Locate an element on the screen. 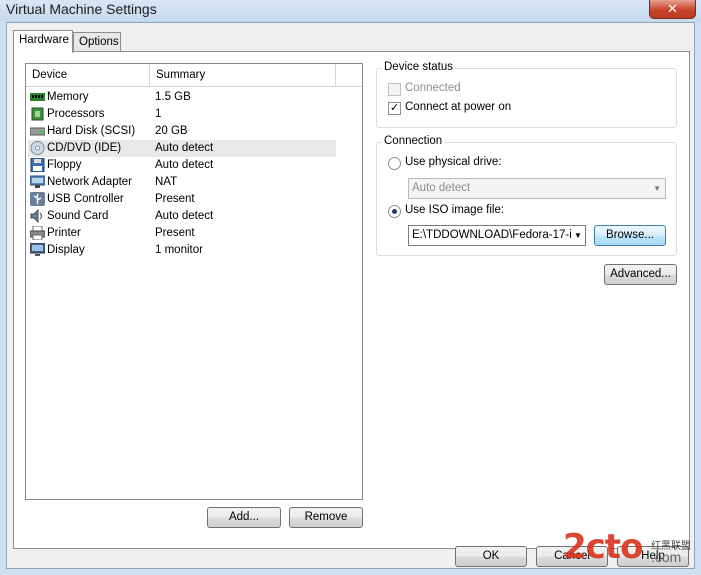 The image size is (701, 575). remove-button-label: Remove is located at coordinates (326, 517).